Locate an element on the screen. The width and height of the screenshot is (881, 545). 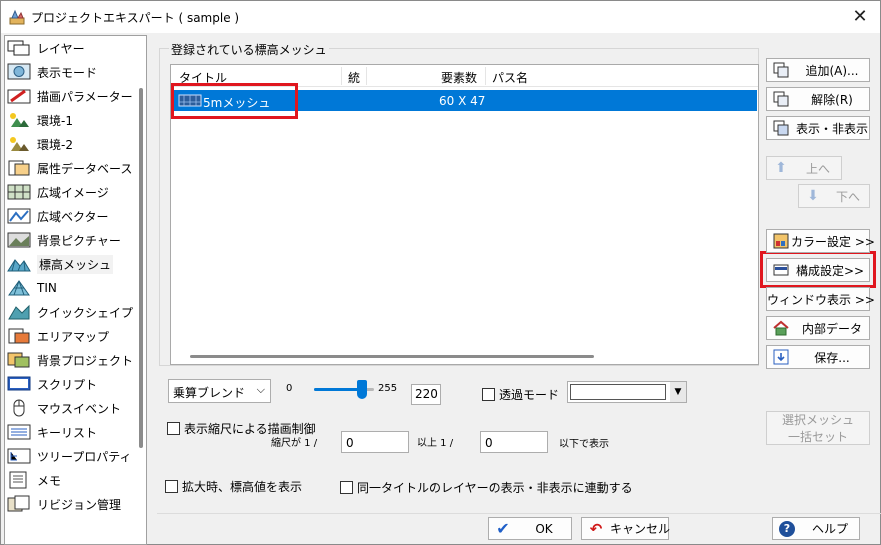
close-icon: ✕ is located at coordinates (860, 16).